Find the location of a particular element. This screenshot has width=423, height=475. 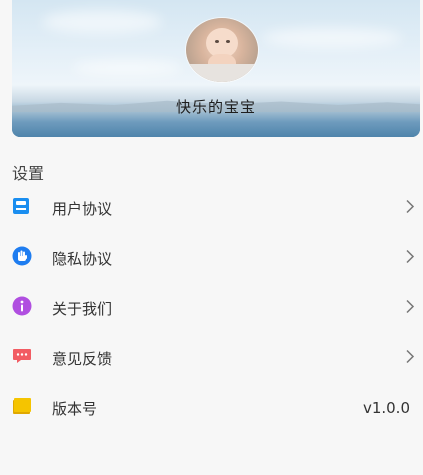

user-agreement-icon is located at coordinates (21, 208).